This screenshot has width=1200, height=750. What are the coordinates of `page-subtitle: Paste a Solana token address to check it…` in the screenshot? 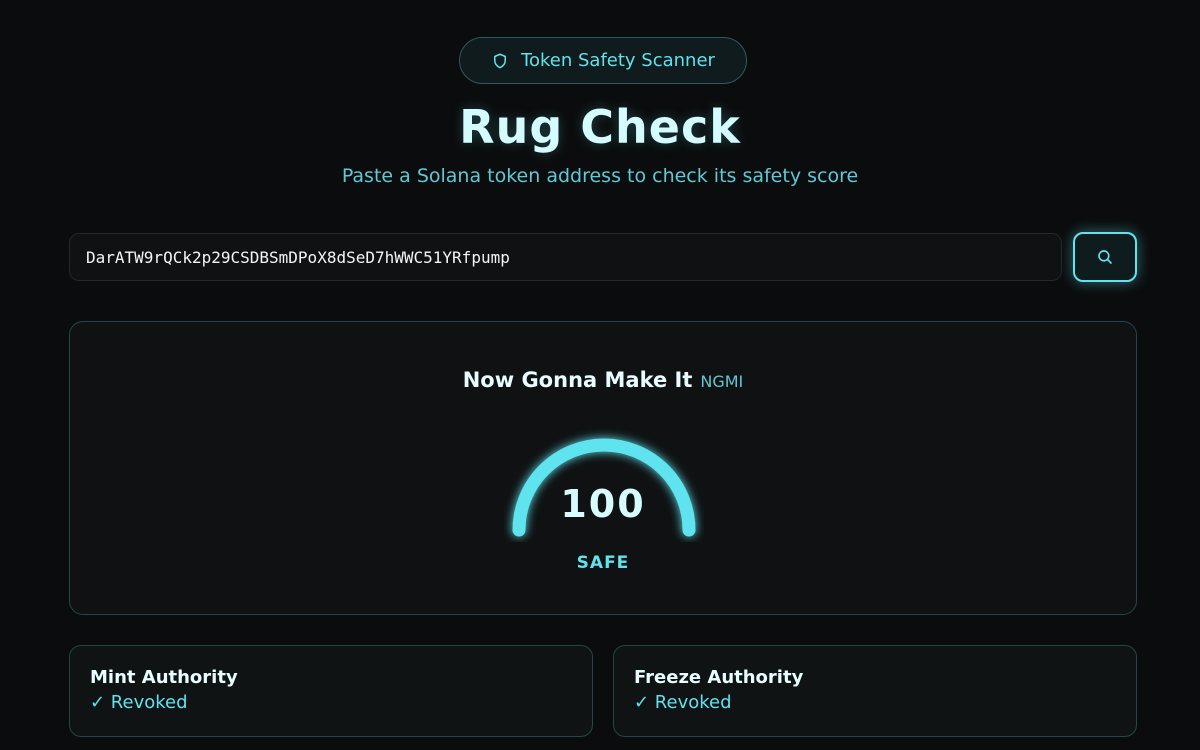 It's located at (600, 176).